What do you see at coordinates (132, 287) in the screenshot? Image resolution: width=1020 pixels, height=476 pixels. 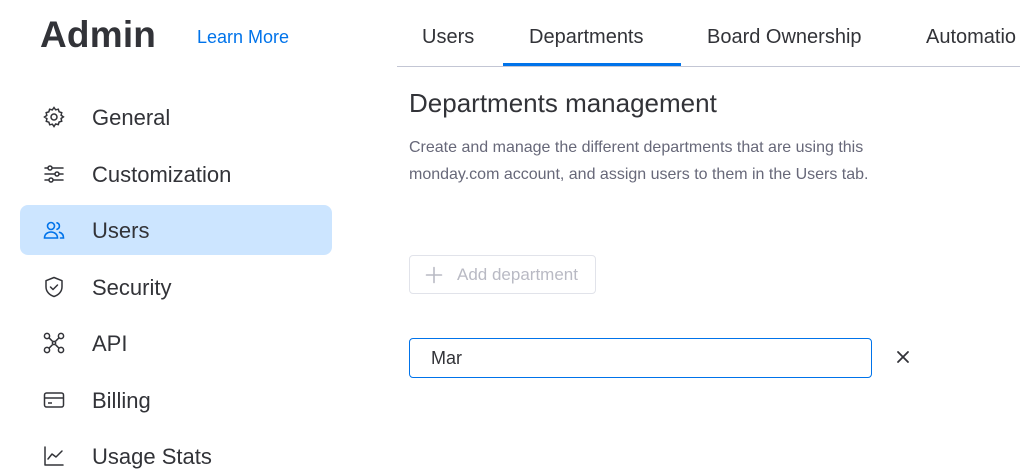 I see `sidebar-item-label: Security` at bounding box center [132, 287].